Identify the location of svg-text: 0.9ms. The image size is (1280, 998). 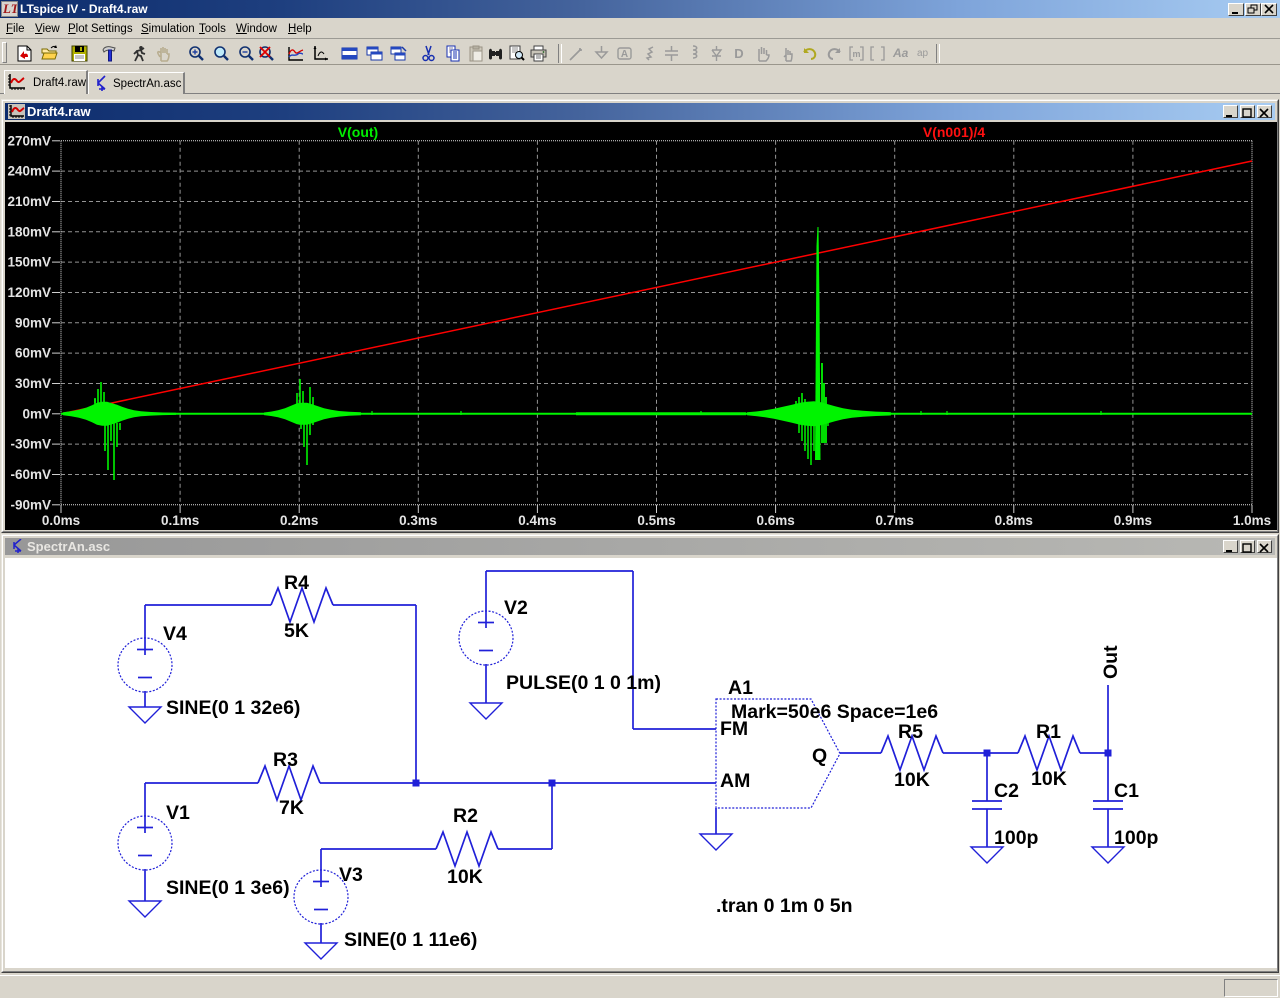
(1133, 520).